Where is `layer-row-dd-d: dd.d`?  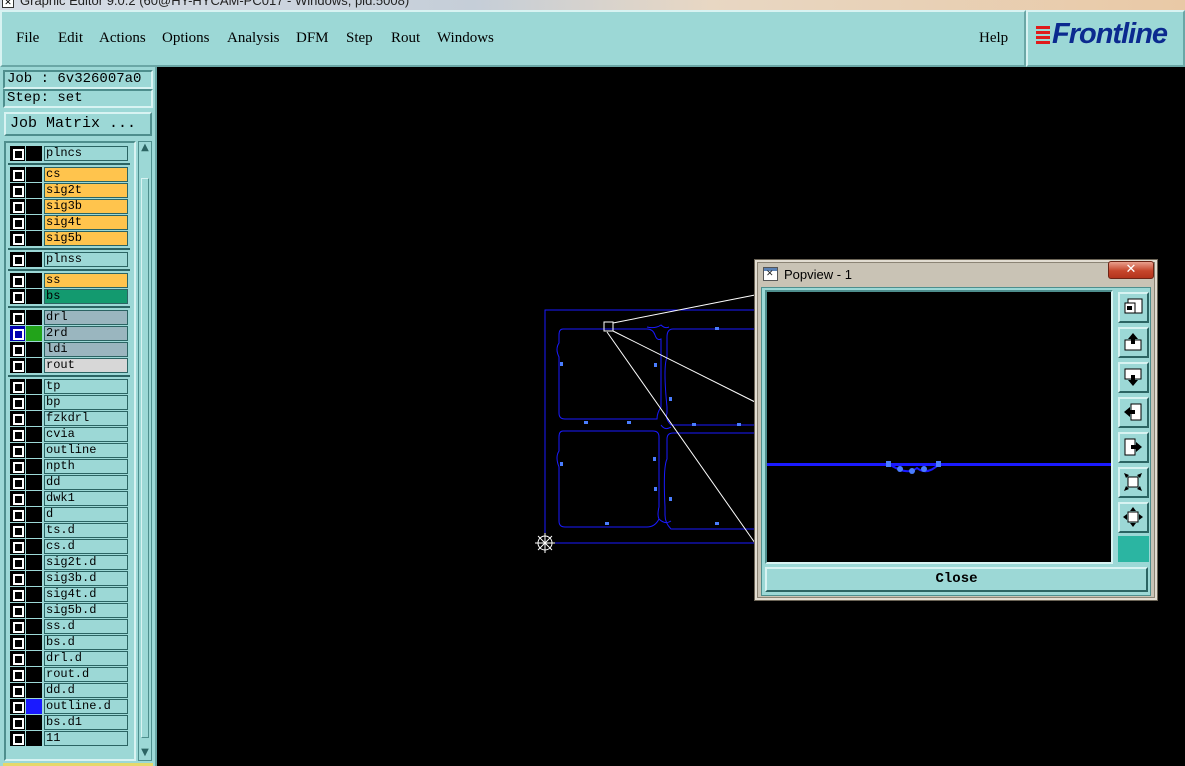 layer-row-dd-d: dd.d is located at coordinates (69, 690).